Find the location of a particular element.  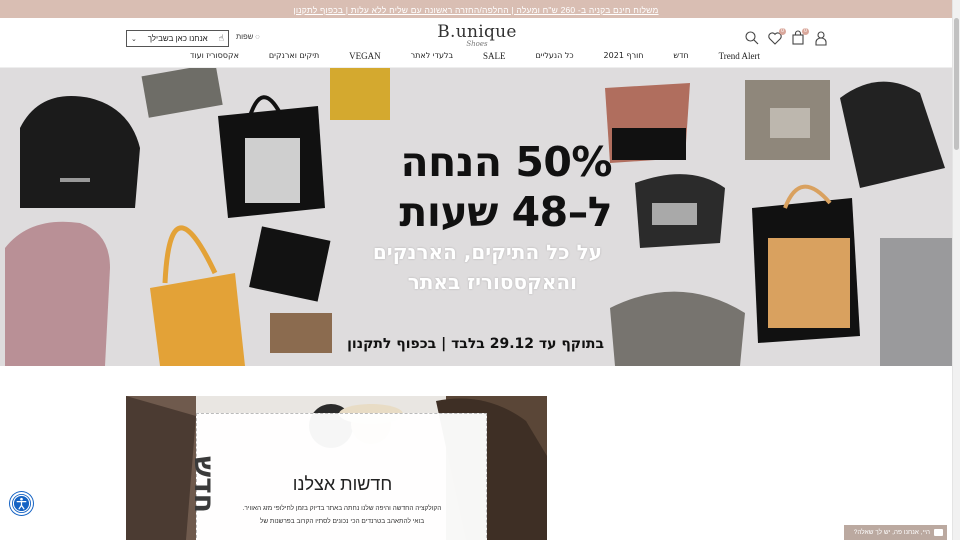

wishlist-count: 0 is located at coordinates (782, 31).